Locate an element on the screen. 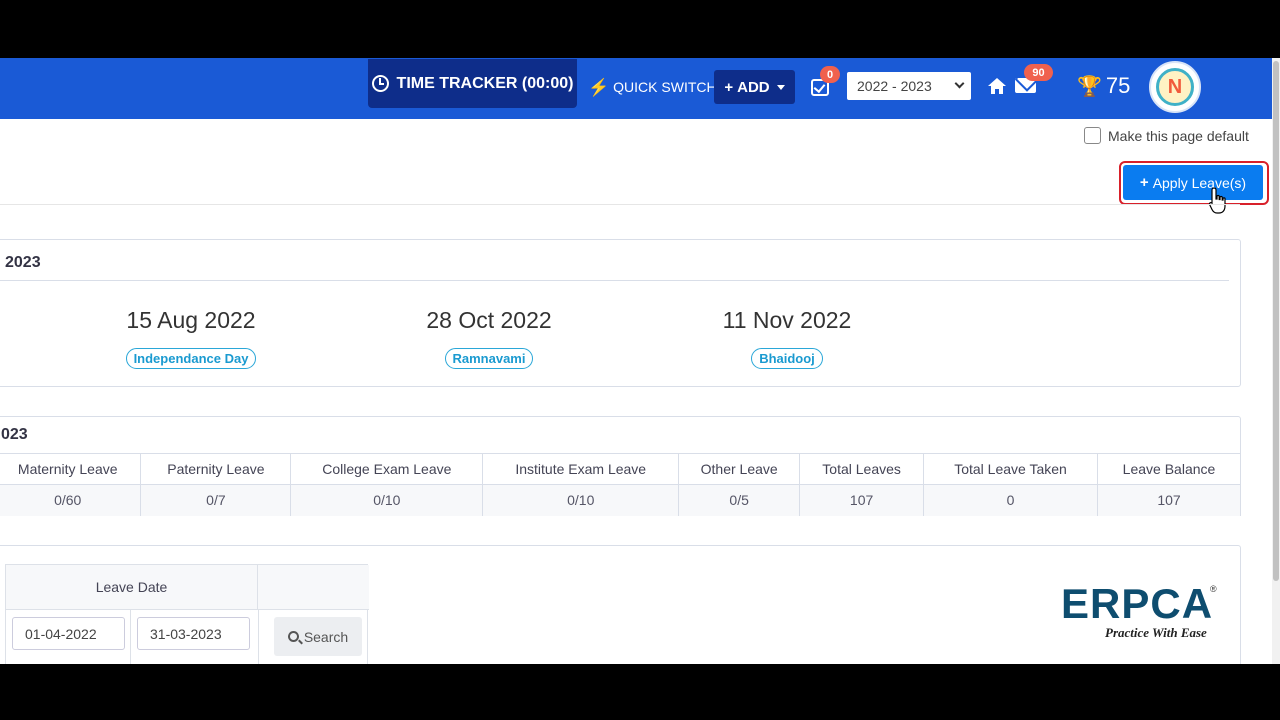 The width and height of the screenshot is (1280, 720). holiday-item: 11 Nov 2022 Bhaidooj is located at coordinates (787, 338).